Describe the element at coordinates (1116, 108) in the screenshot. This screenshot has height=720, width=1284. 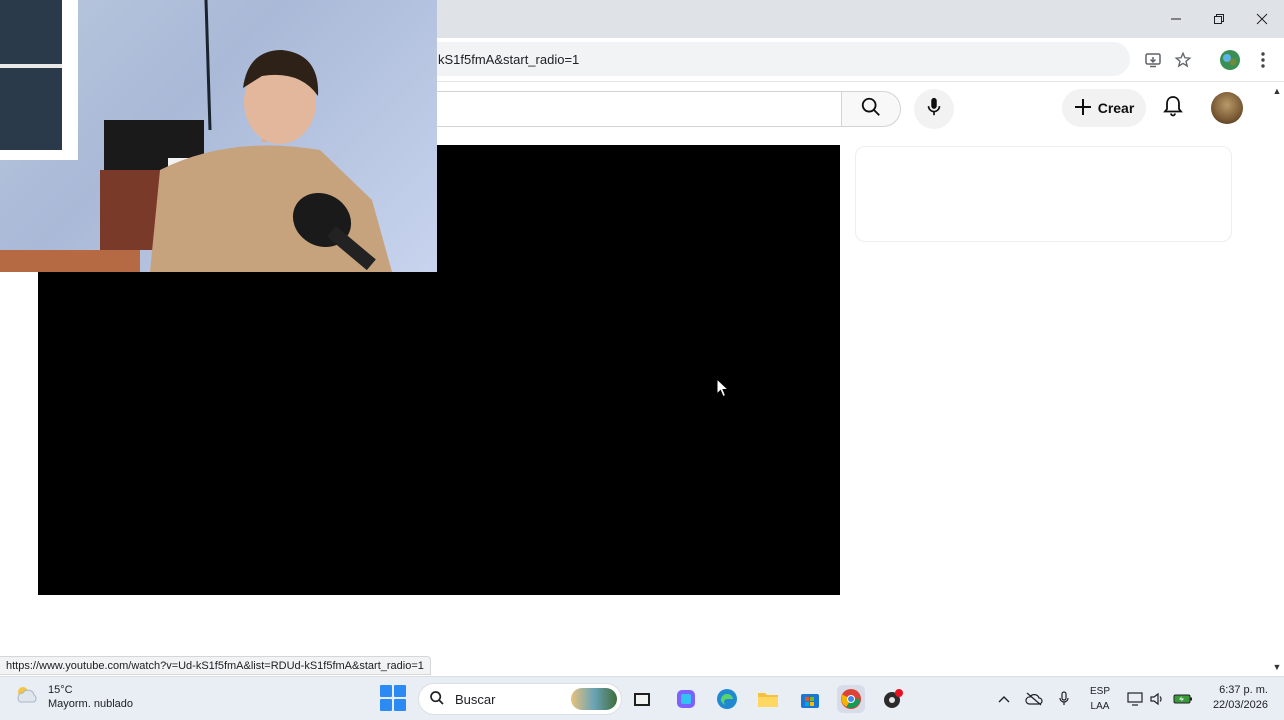
I see `create-label: Crear` at that location.